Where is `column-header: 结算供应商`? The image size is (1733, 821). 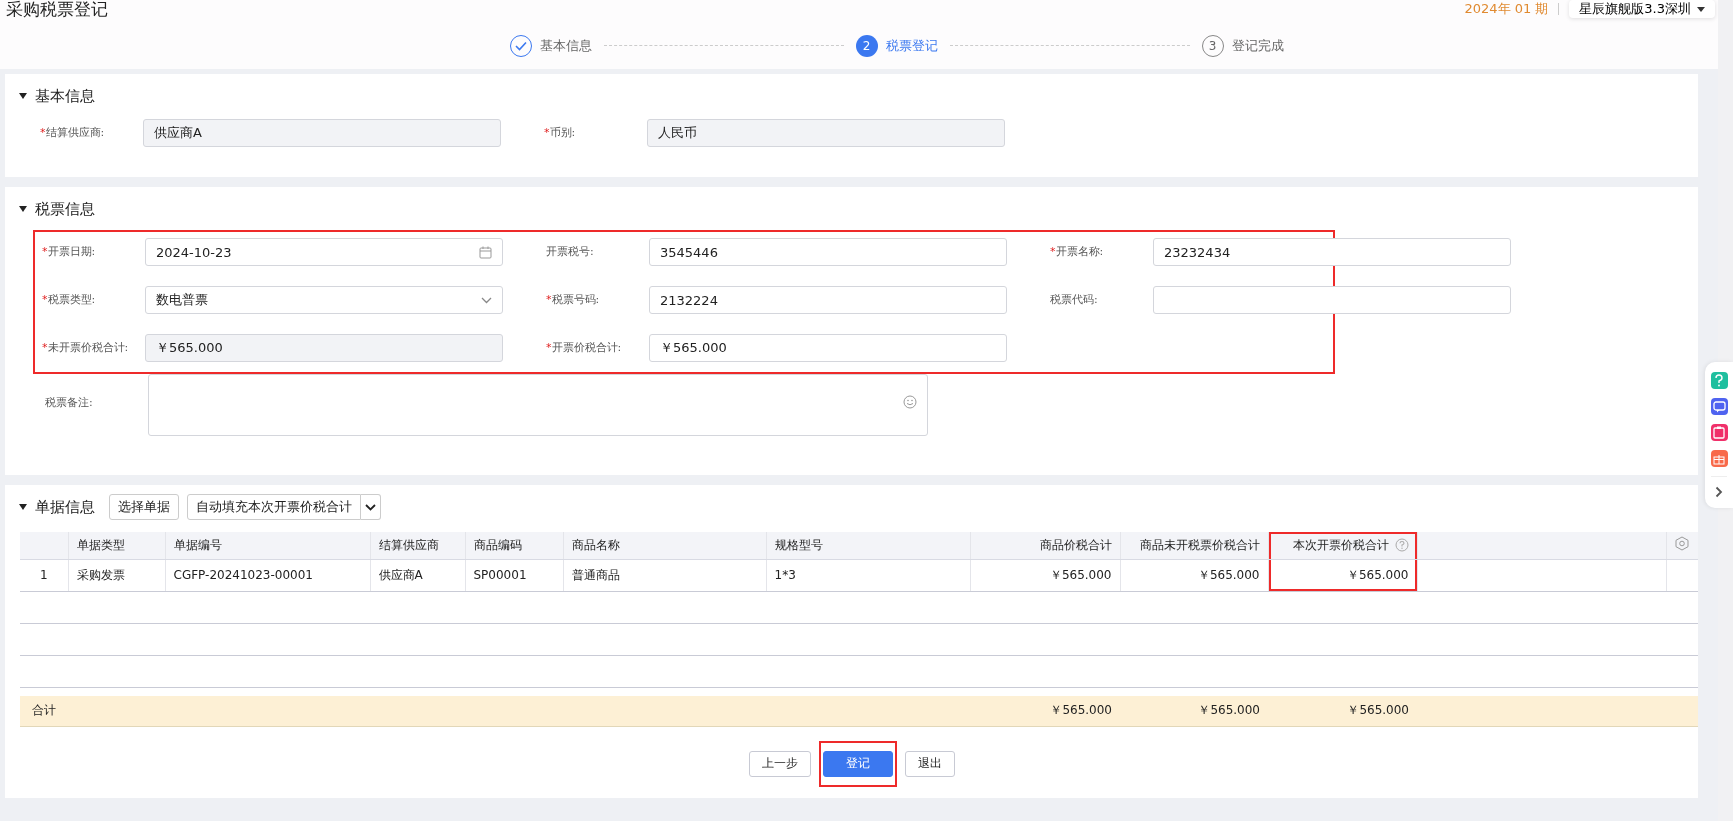
column-header: 结算供应商 is located at coordinates (417, 545).